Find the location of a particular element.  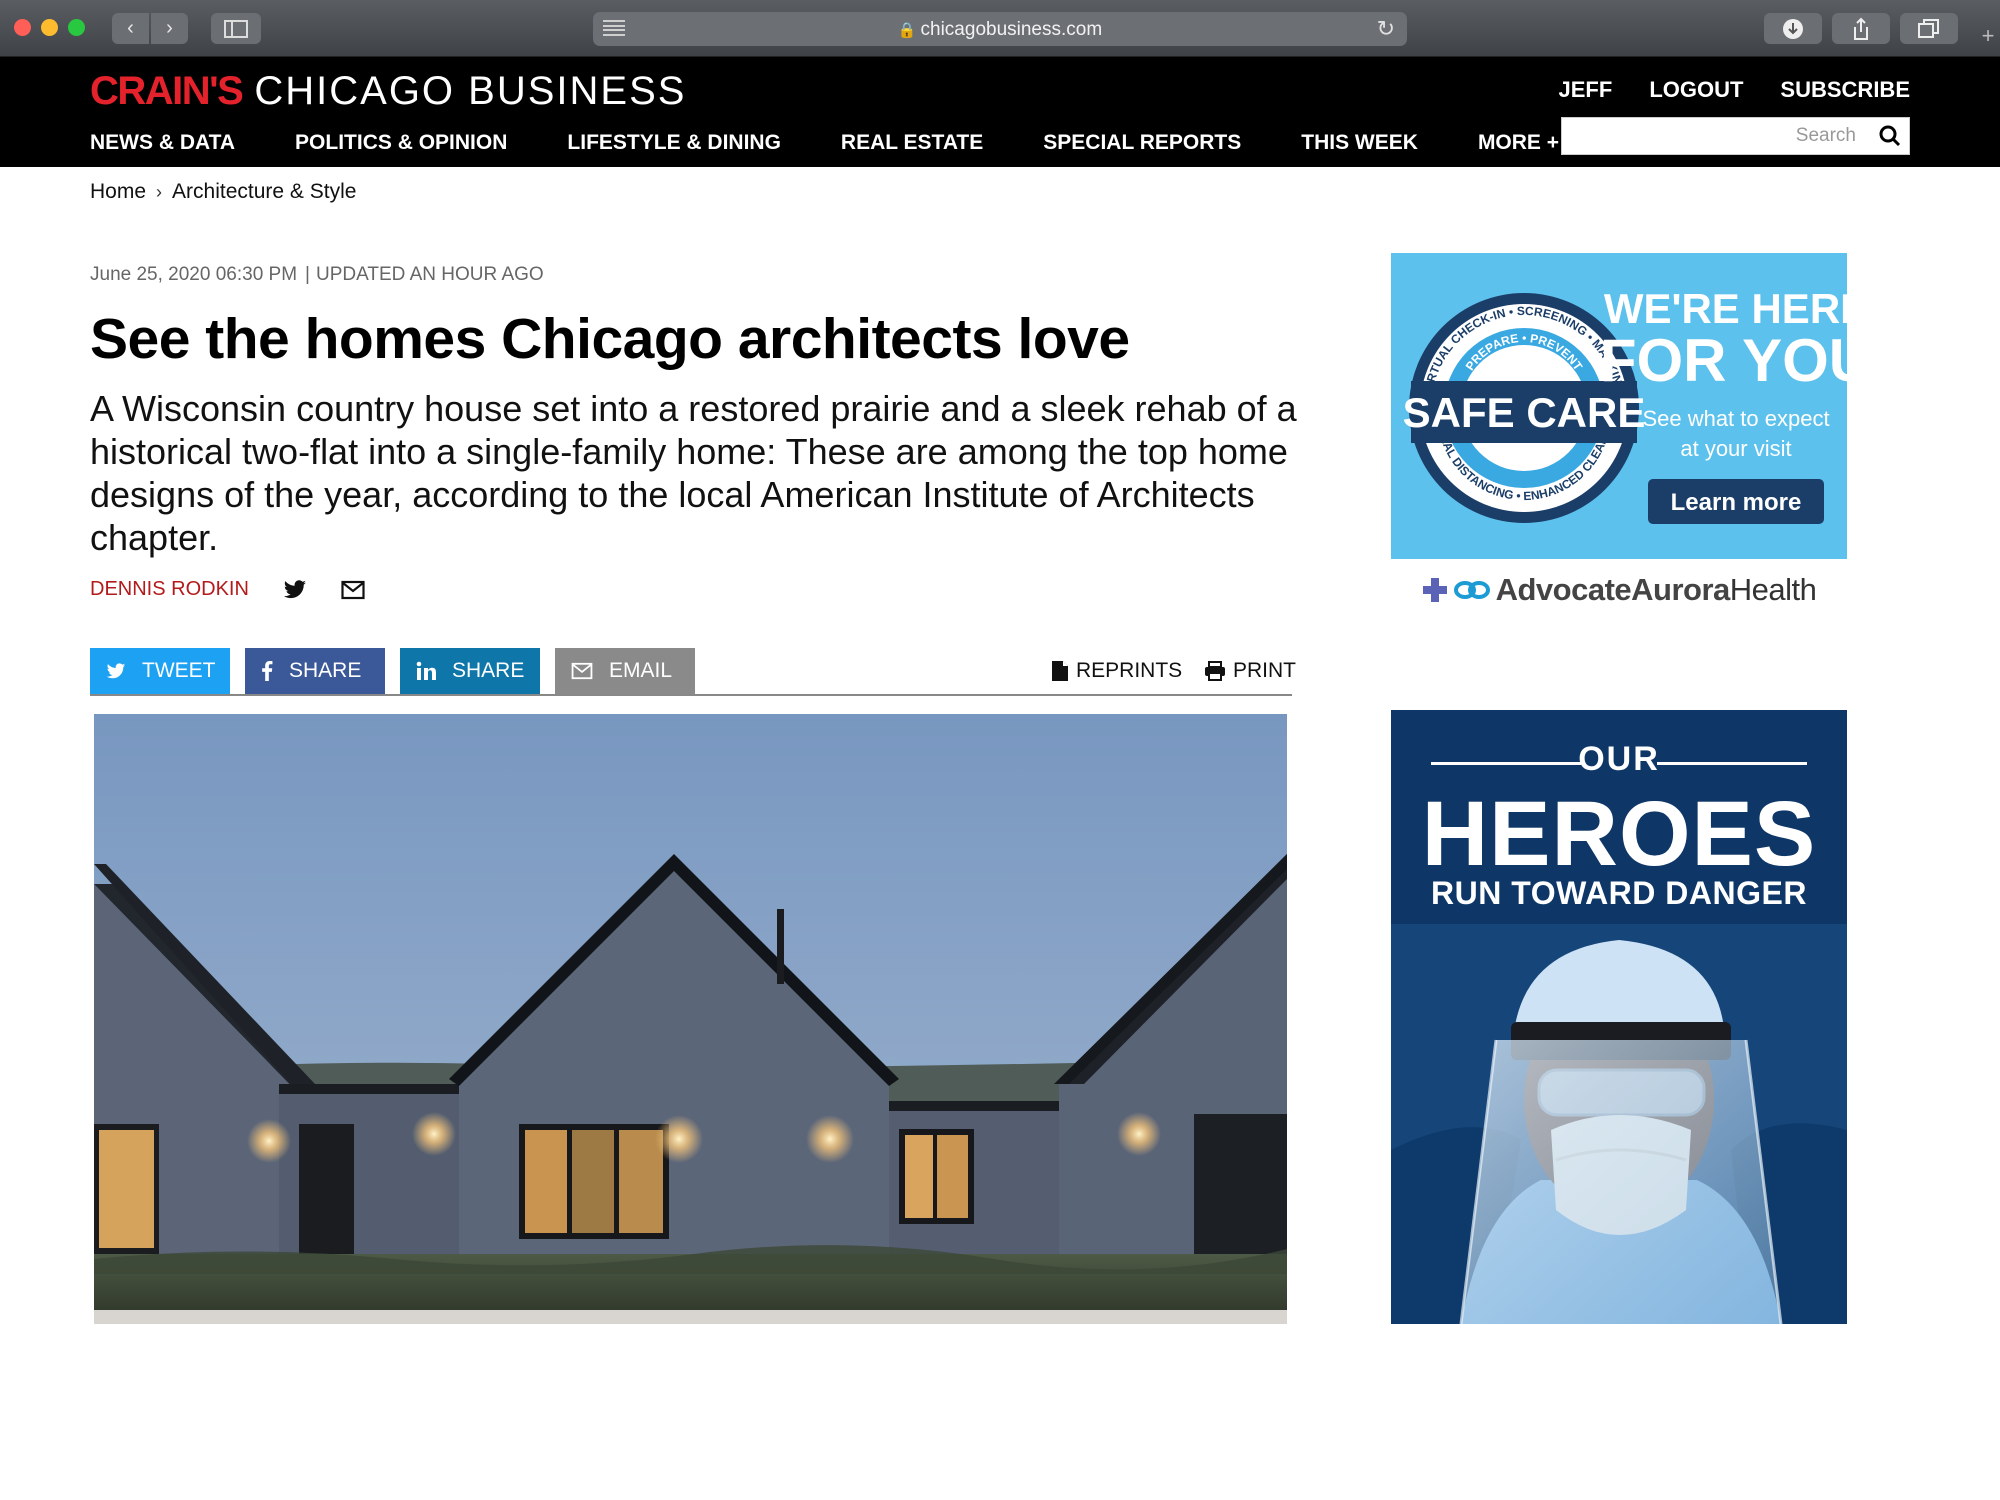

email-share-label: EMAIL is located at coordinates (641, 670).